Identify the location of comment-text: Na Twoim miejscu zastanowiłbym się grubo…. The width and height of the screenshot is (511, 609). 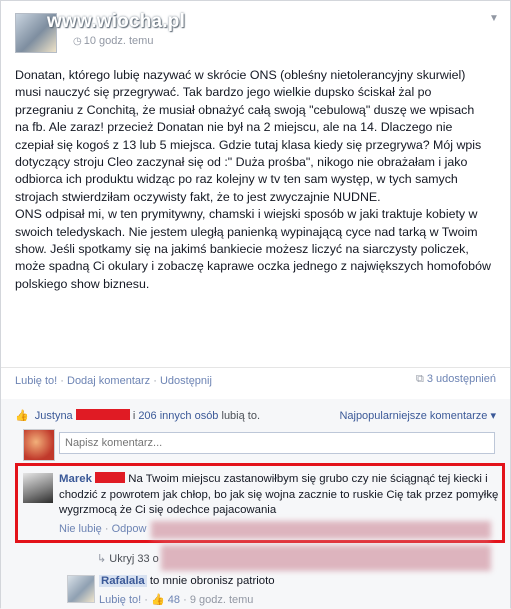
(279, 494).